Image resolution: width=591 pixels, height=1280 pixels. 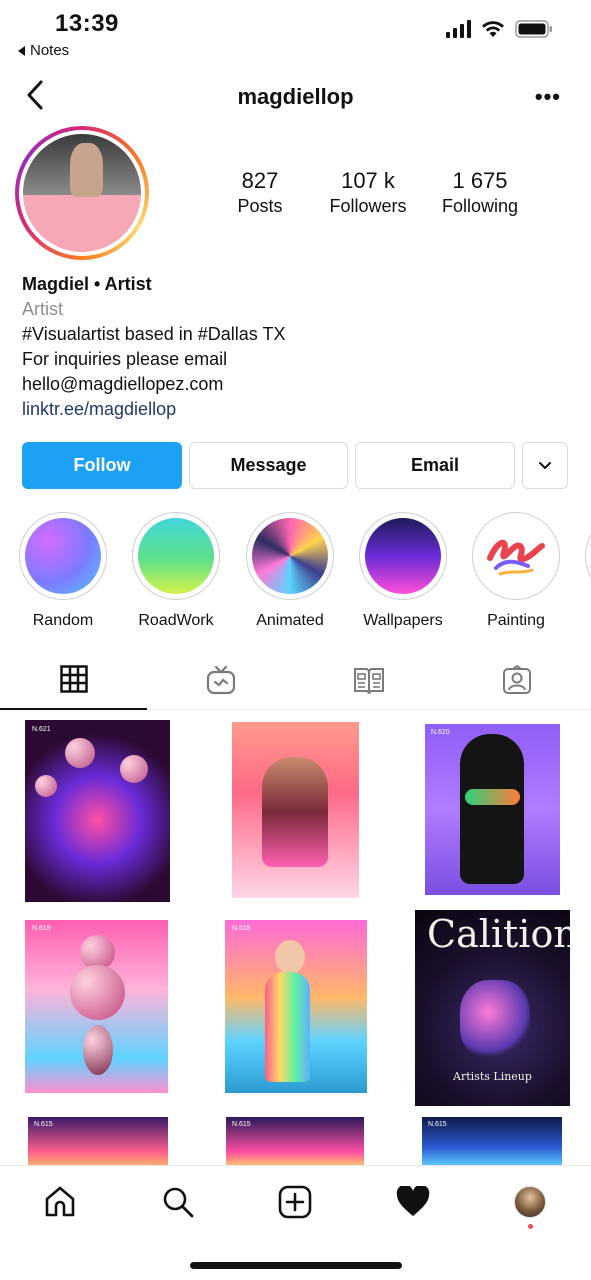 I want to click on stat-following: 1 675 Following, so click(x=480, y=192).